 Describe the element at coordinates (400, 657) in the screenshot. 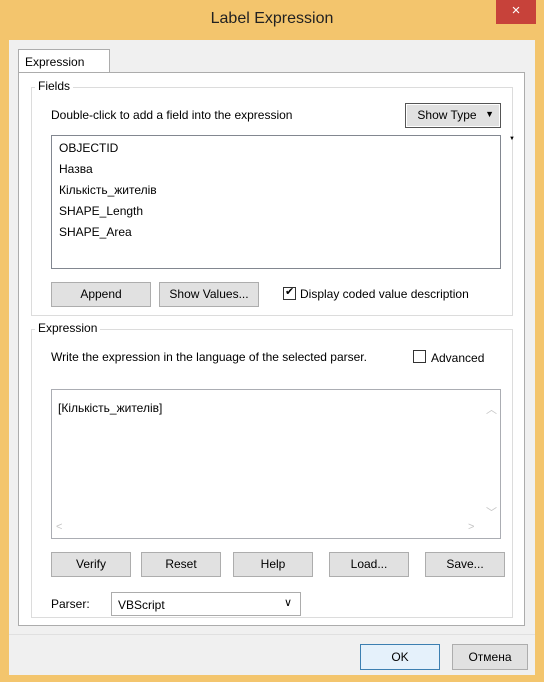

I see `ok-button: OK` at that location.